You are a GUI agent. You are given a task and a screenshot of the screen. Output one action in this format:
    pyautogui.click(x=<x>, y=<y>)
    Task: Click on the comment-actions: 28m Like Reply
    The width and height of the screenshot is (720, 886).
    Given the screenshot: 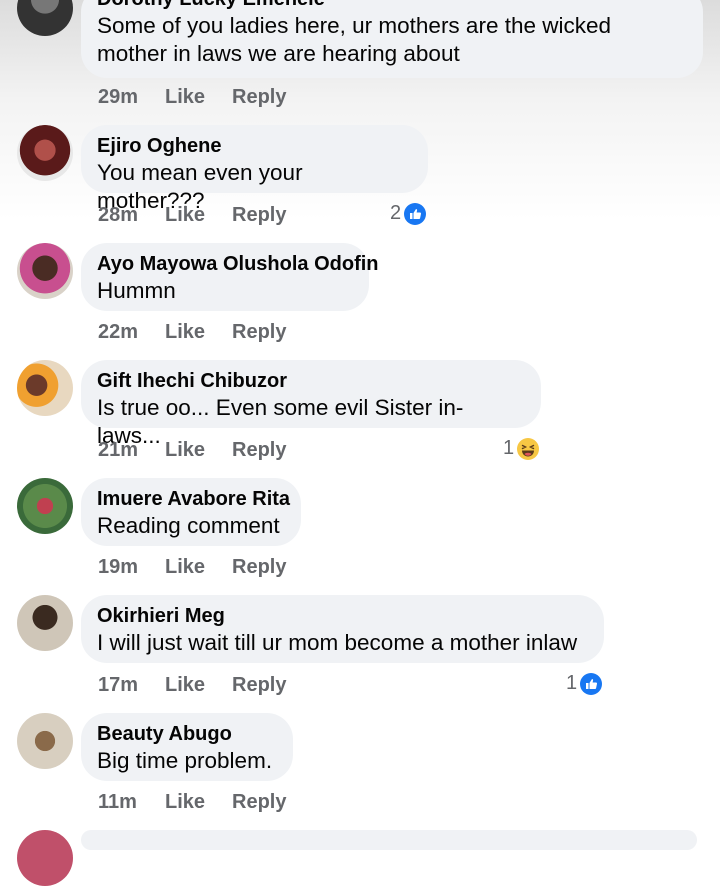 What is the action you would take?
    pyautogui.click(x=192, y=215)
    